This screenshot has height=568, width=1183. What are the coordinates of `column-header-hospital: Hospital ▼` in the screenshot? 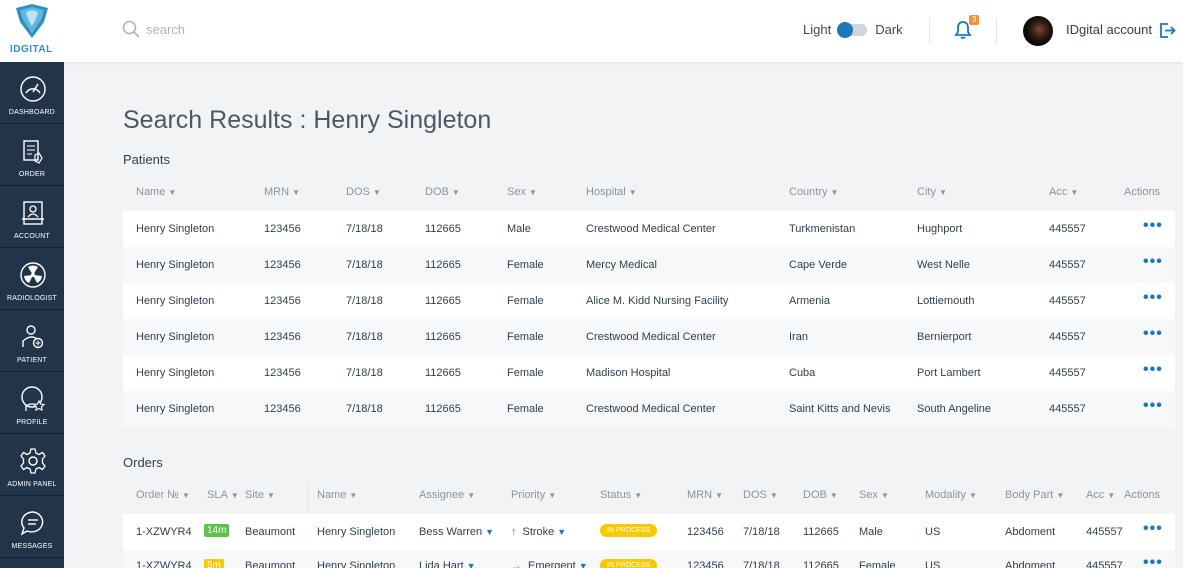 It's located at (611, 192).